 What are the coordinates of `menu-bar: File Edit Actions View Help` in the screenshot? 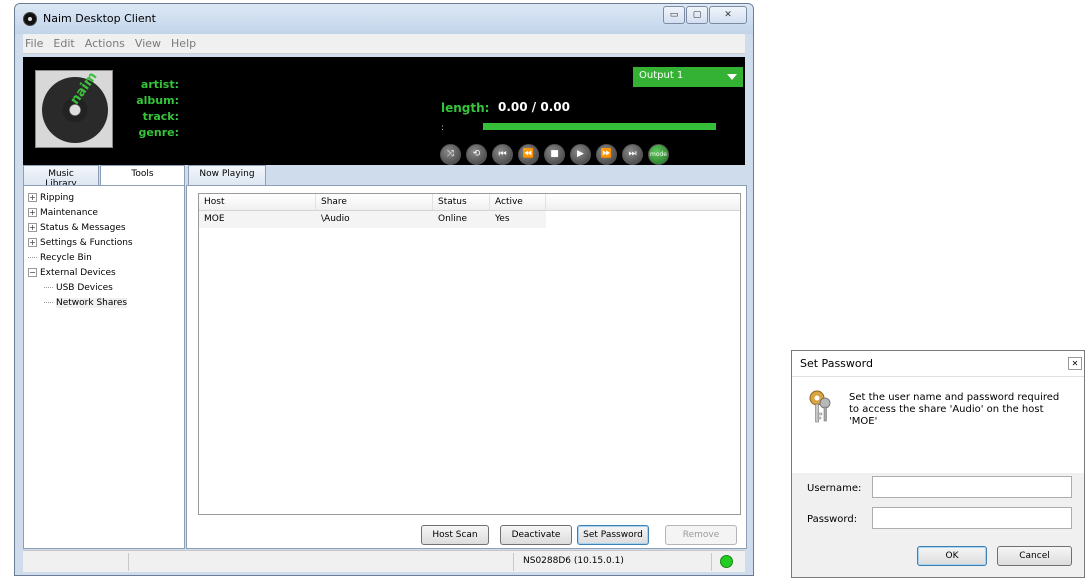 It's located at (384, 44).